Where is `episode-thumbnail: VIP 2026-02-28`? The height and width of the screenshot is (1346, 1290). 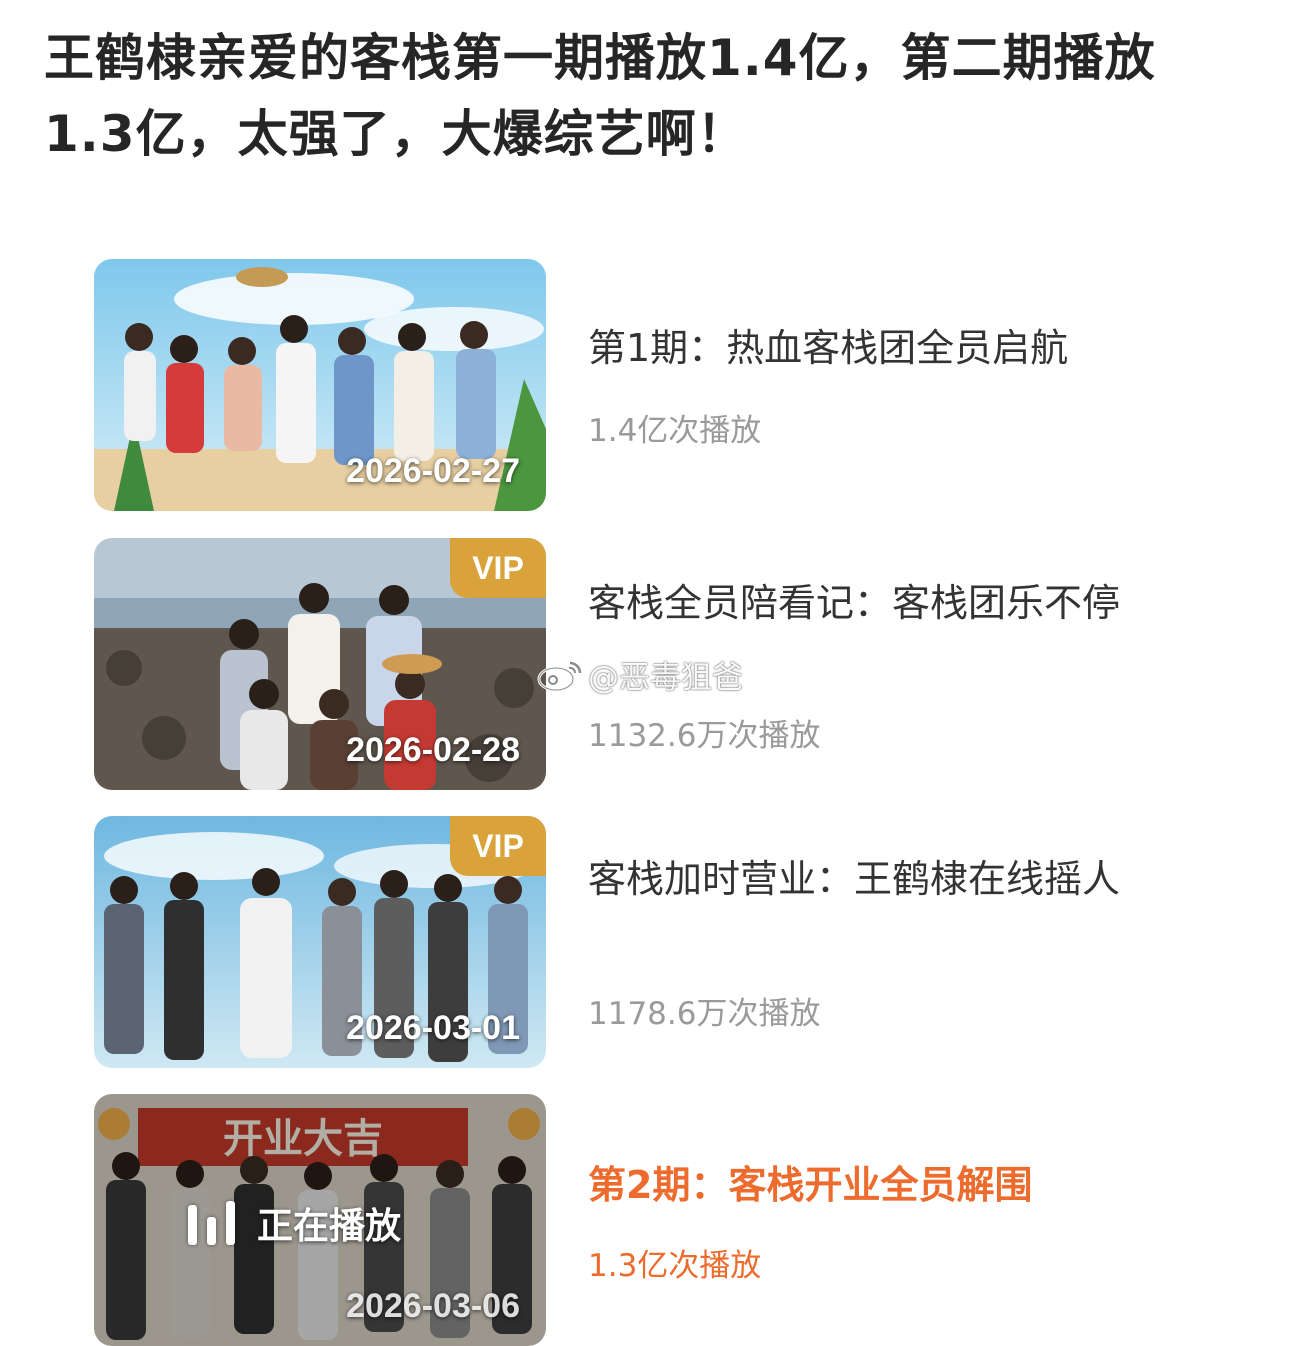
episode-thumbnail: VIP 2026-02-28 is located at coordinates (320, 664).